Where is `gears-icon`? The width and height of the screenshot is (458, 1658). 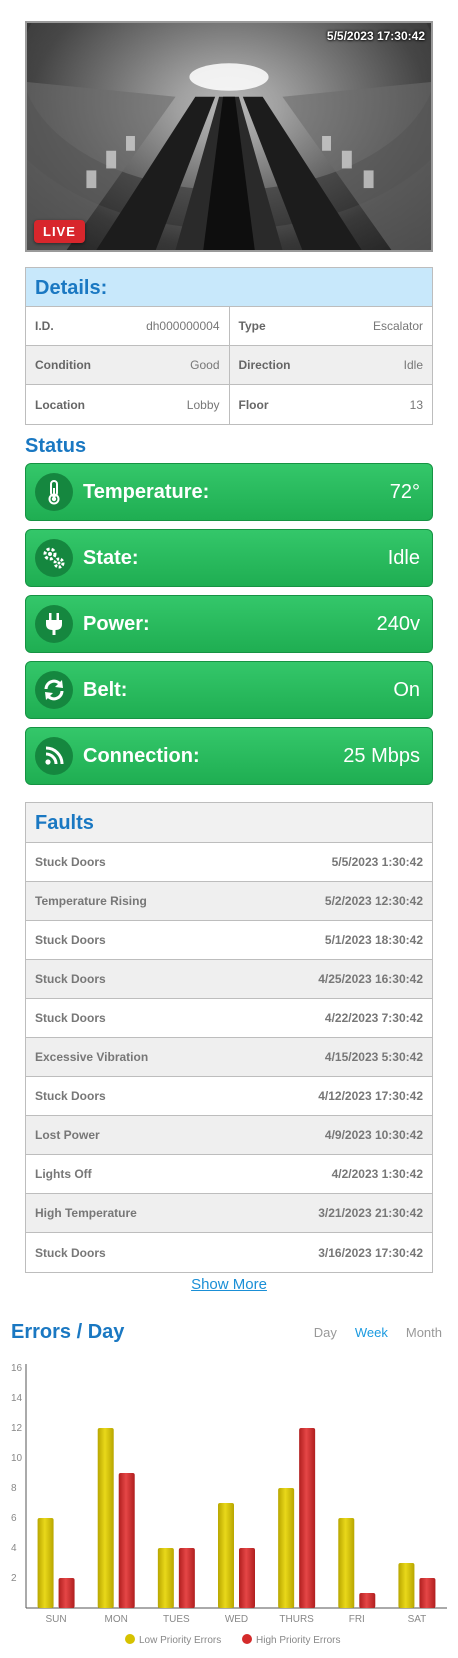
gears-icon is located at coordinates (54, 558).